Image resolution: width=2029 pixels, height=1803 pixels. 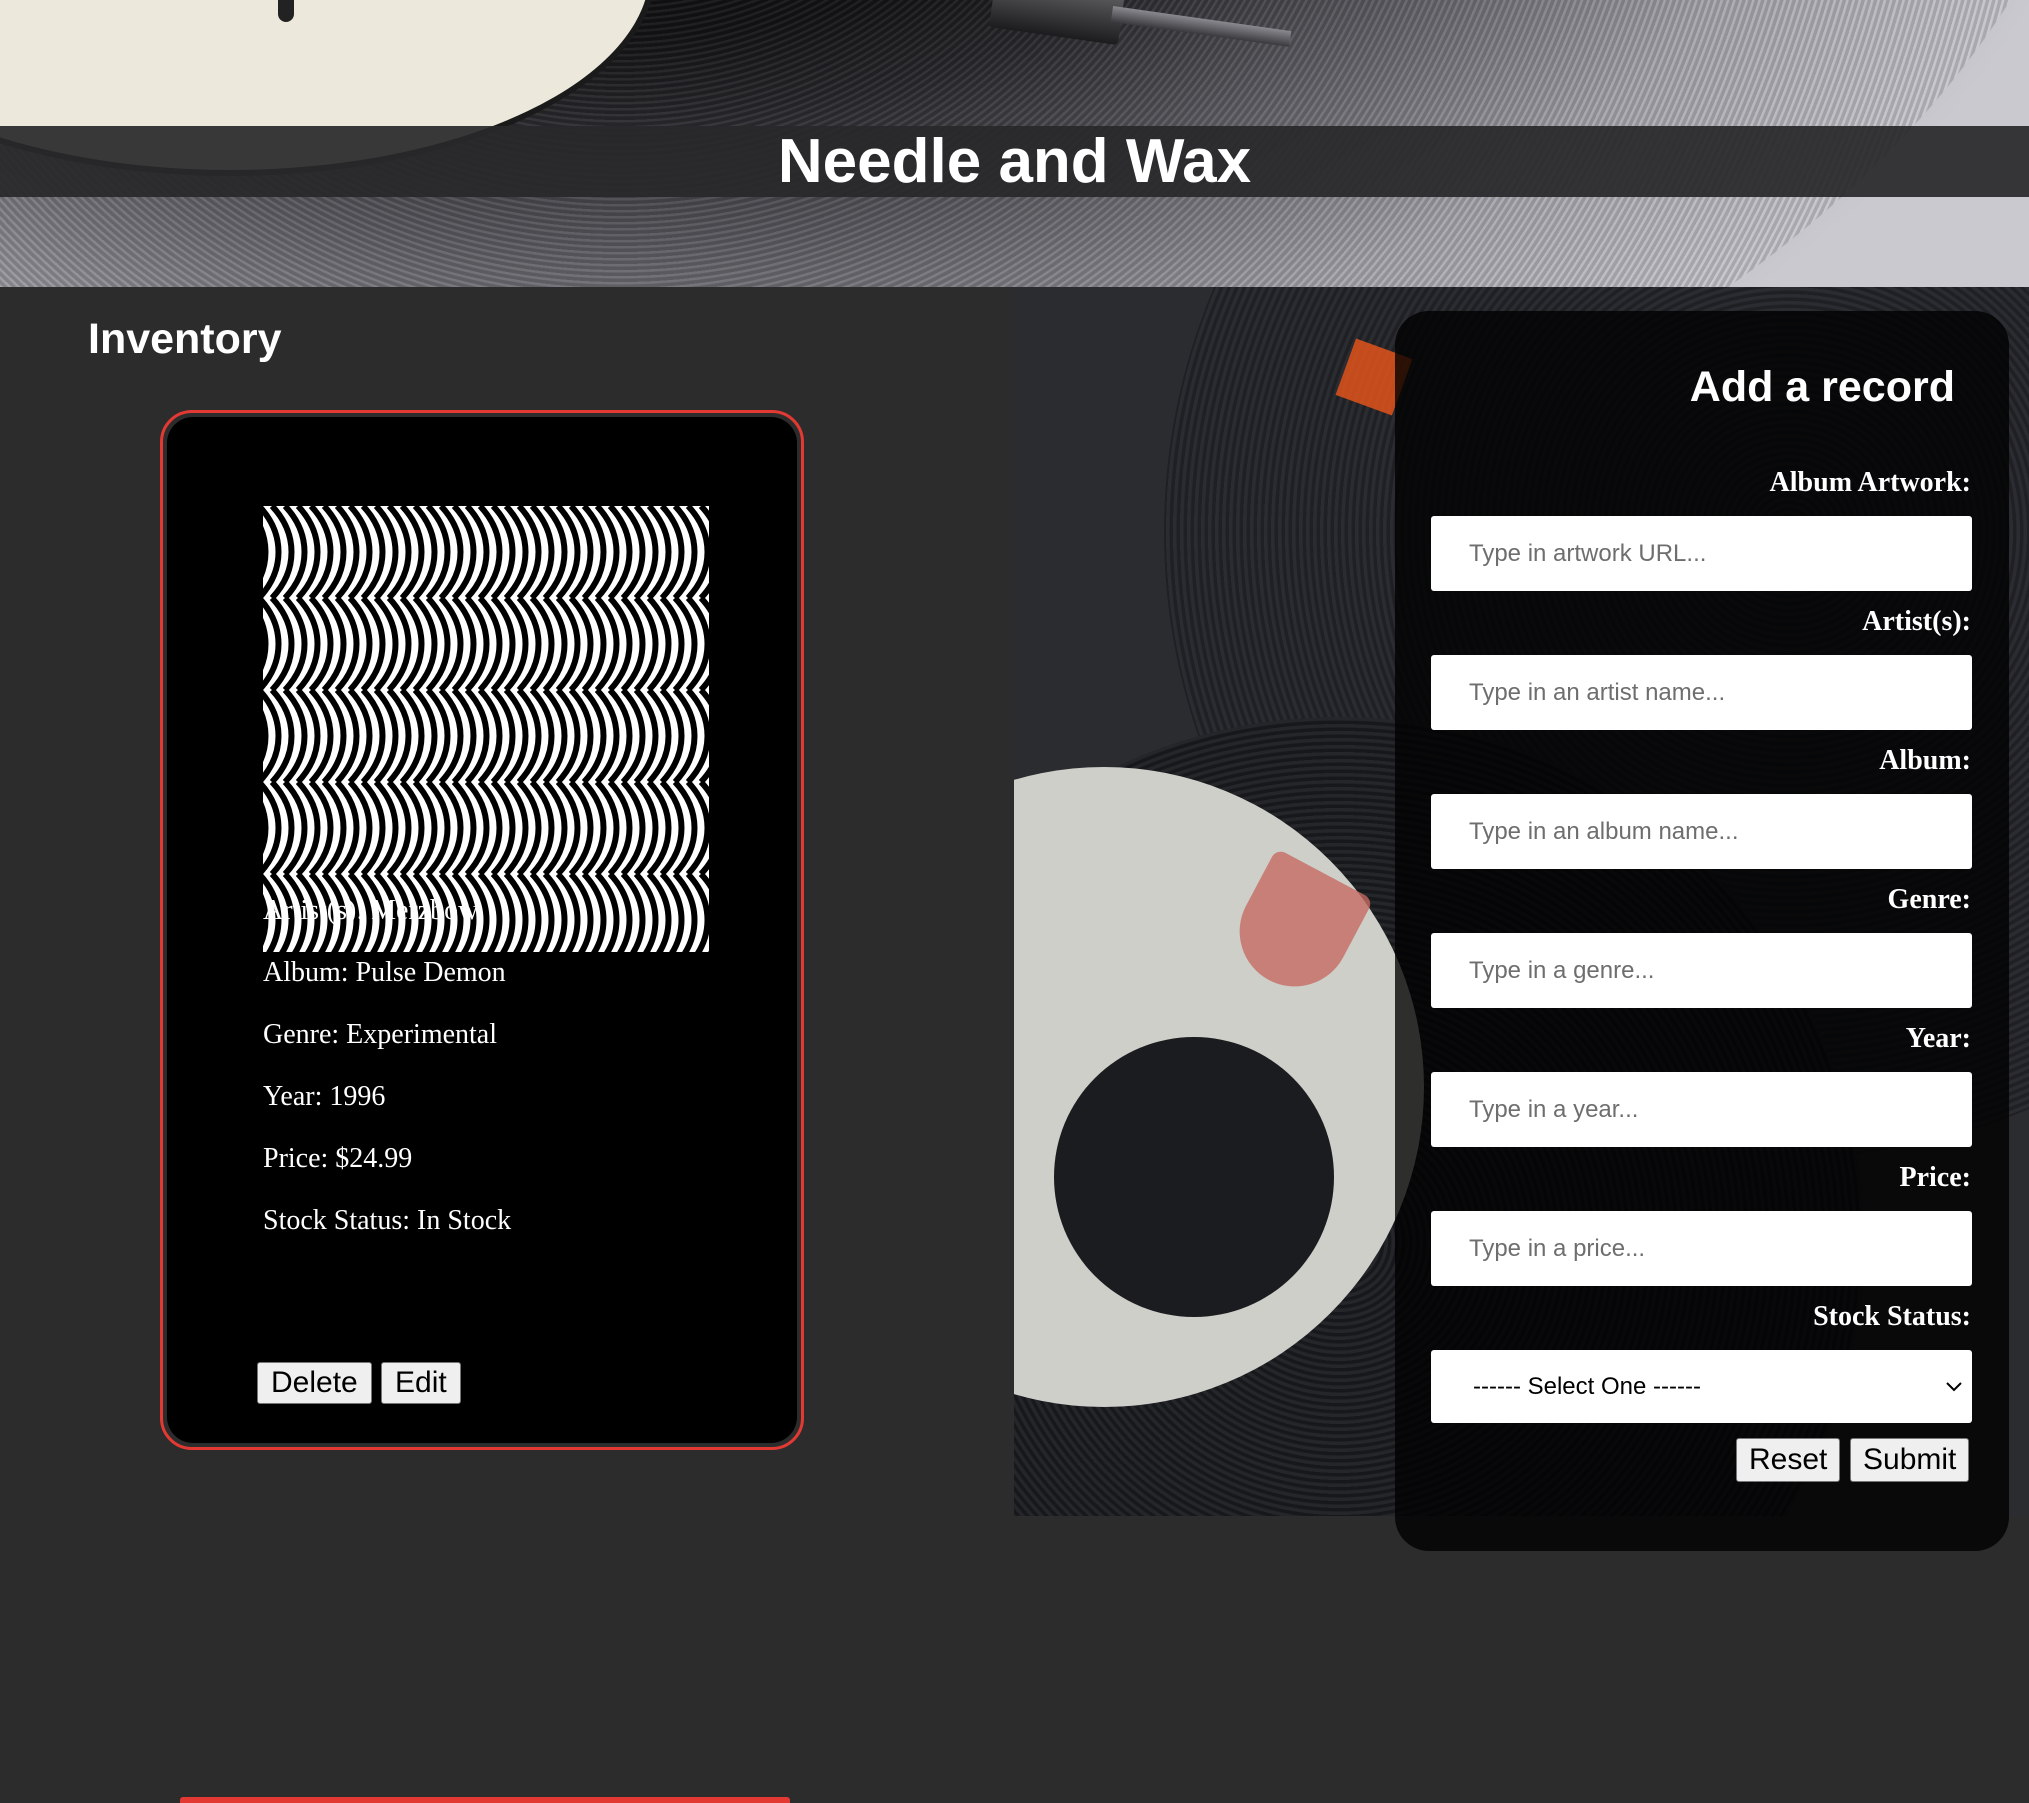 What do you see at coordinates (286, 11) in the screenshot?
I see `spindle-image` at bounding box center [286, 11].